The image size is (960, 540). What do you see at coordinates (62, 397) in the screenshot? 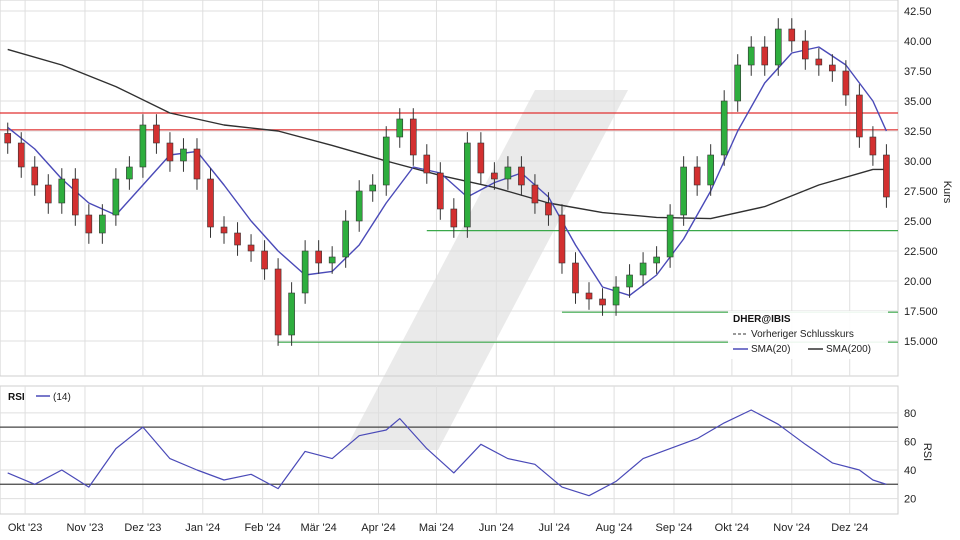
I see `rsi-legend-label: (14)` at bounding box center [62, 397].